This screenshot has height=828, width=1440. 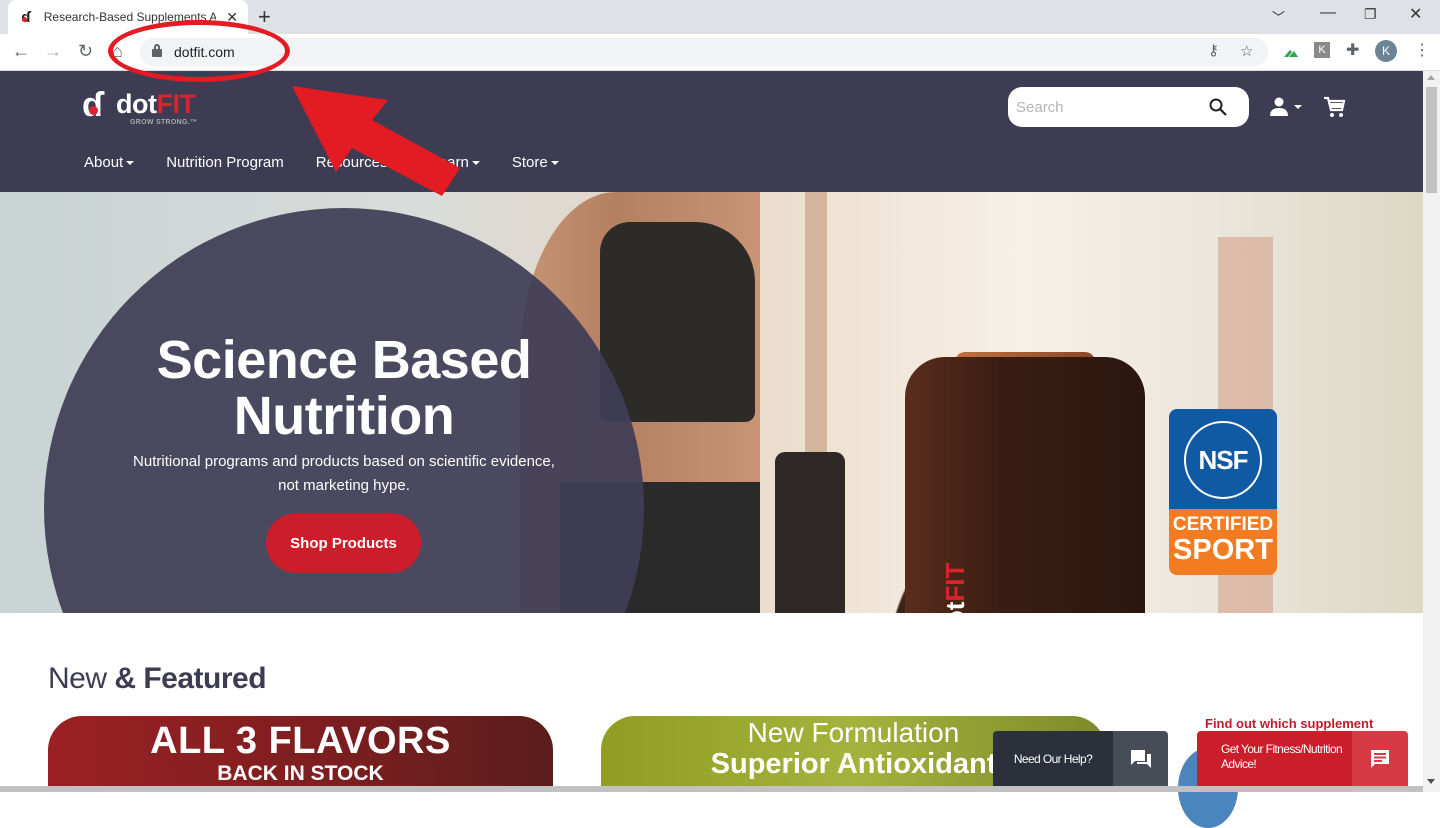 What do you see at coordinates (92, 105) in the screenshot?
I see `dotfit-mark-icon: ɗ` at bounding box center [92, 105].